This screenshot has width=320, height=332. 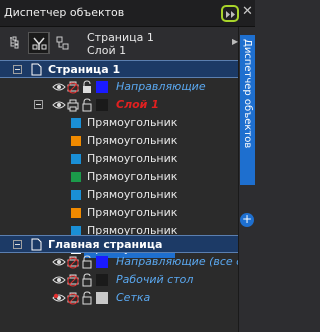 I want to click on layer-label: Сетка, so click(x=133, y=297).